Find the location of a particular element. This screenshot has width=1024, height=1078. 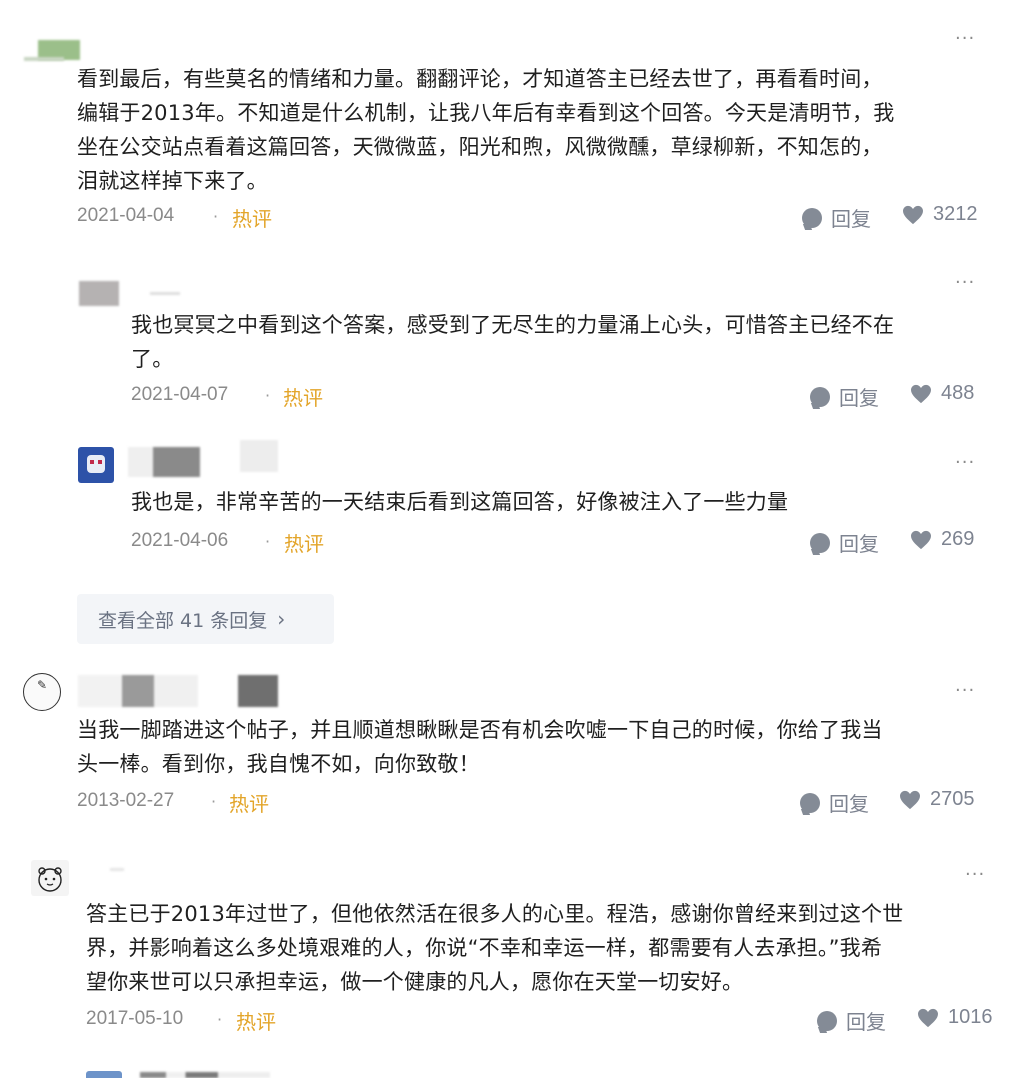

like-count: 3212 is located at coordinates (955, 214).